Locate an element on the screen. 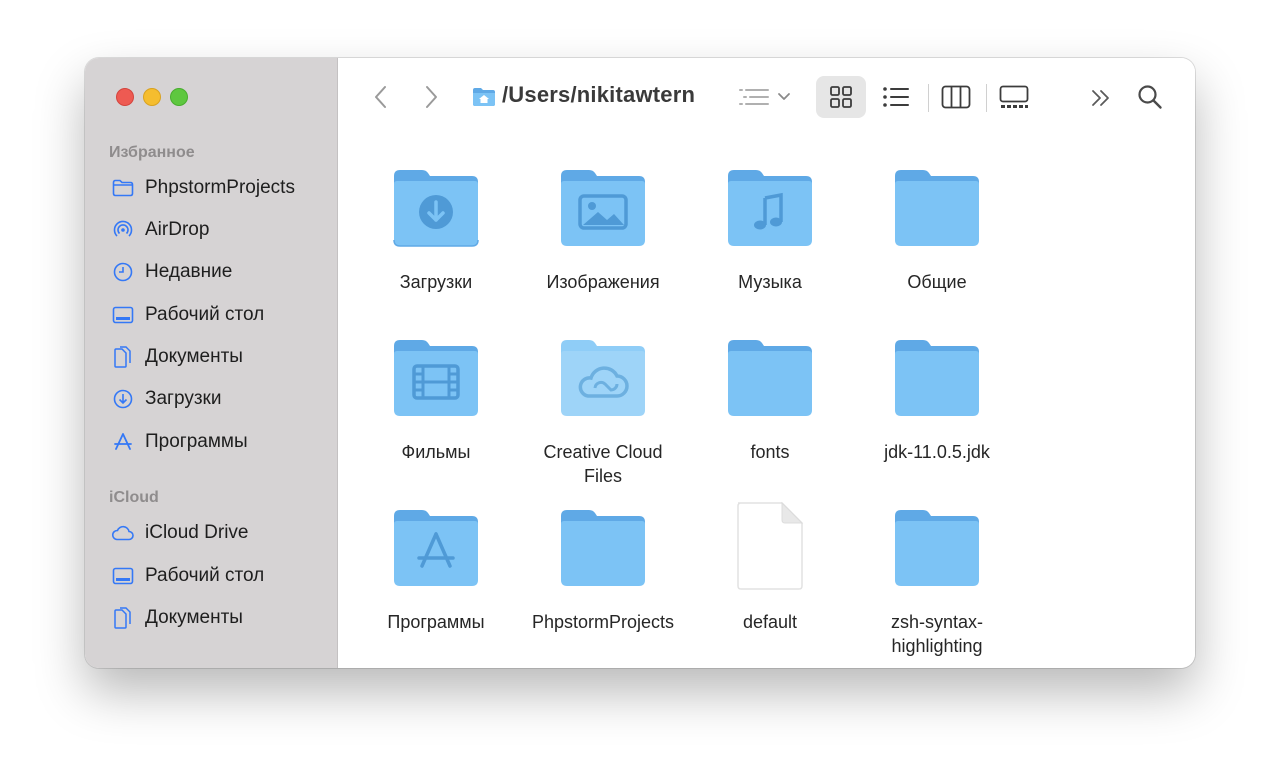 The width and height of the screenshot is (1280, 780). search-icon is located at coordinates (1150, 97).